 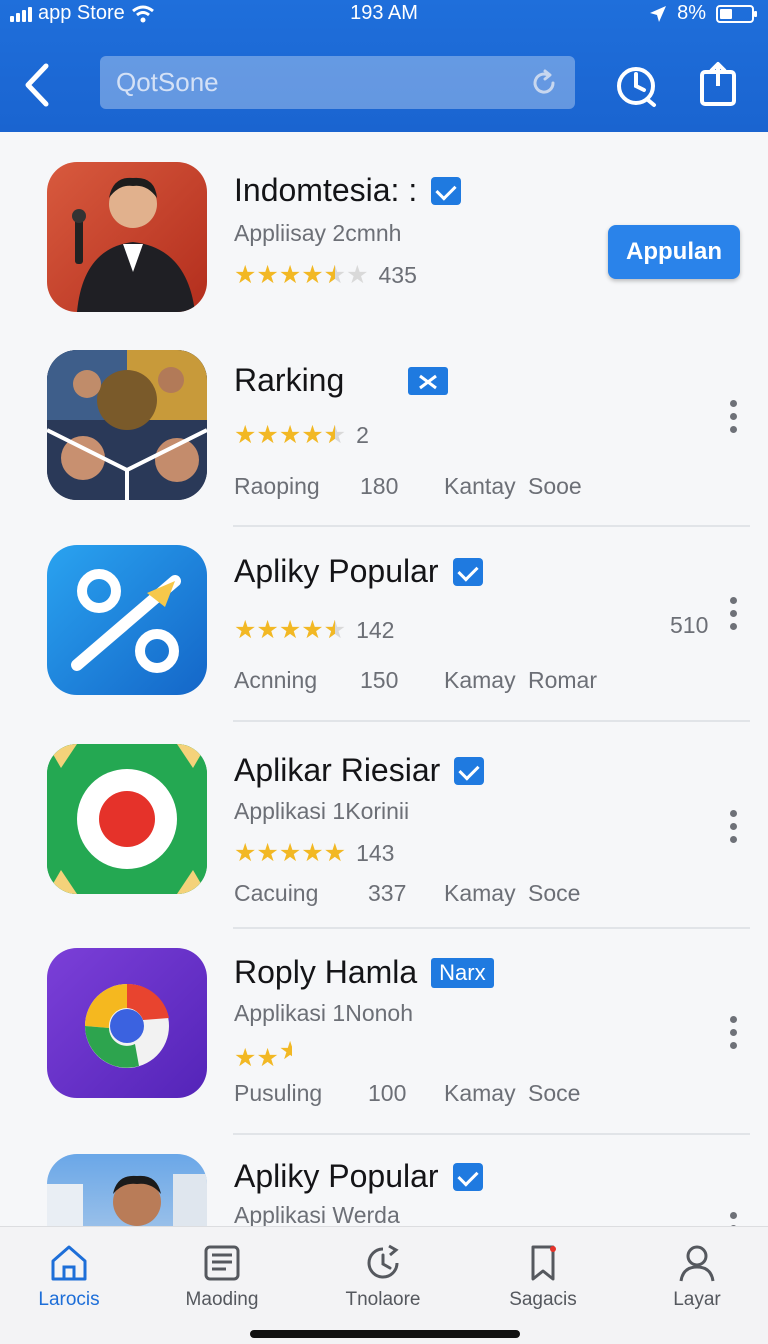 I want to click on tab-saved: Sagacis, so click(x=543, y=1277).